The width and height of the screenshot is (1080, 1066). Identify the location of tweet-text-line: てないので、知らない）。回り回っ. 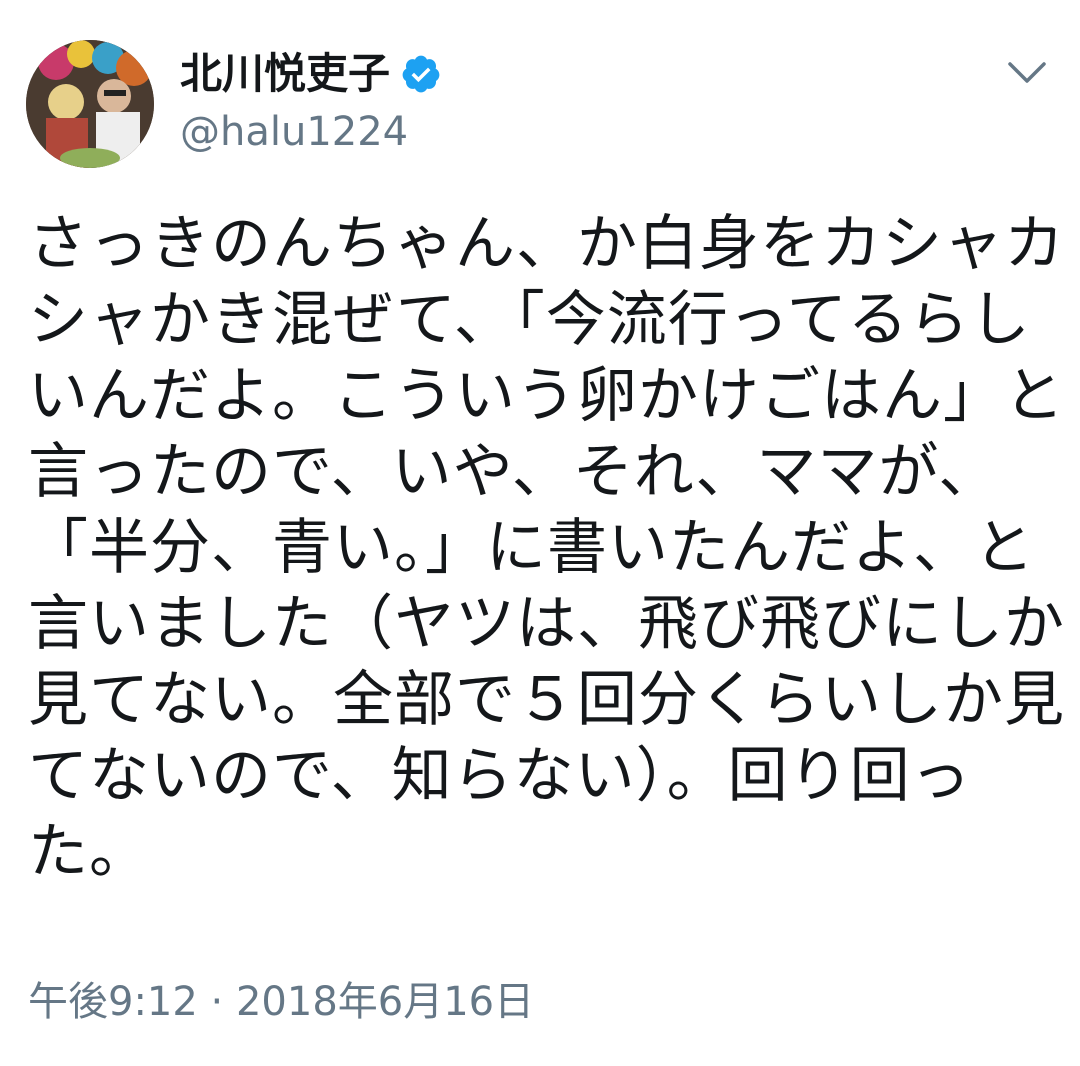
(500, 776).